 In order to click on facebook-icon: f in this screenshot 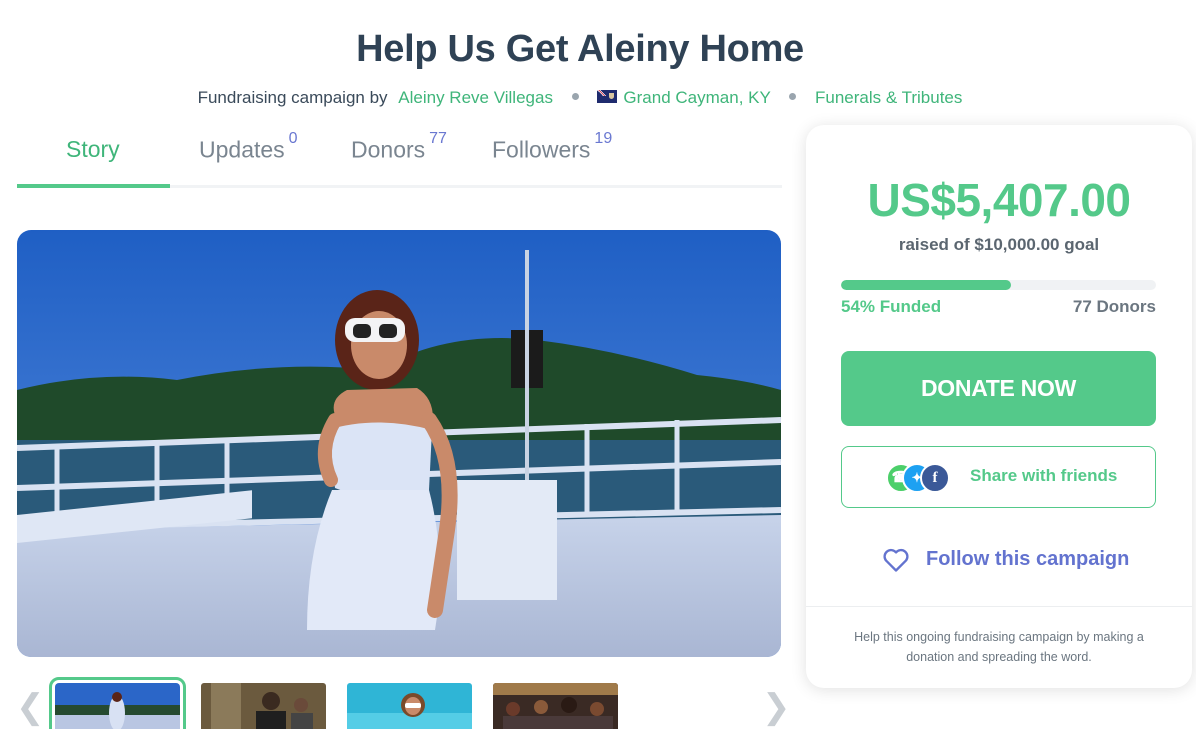, I will do `click(935, 478)`.